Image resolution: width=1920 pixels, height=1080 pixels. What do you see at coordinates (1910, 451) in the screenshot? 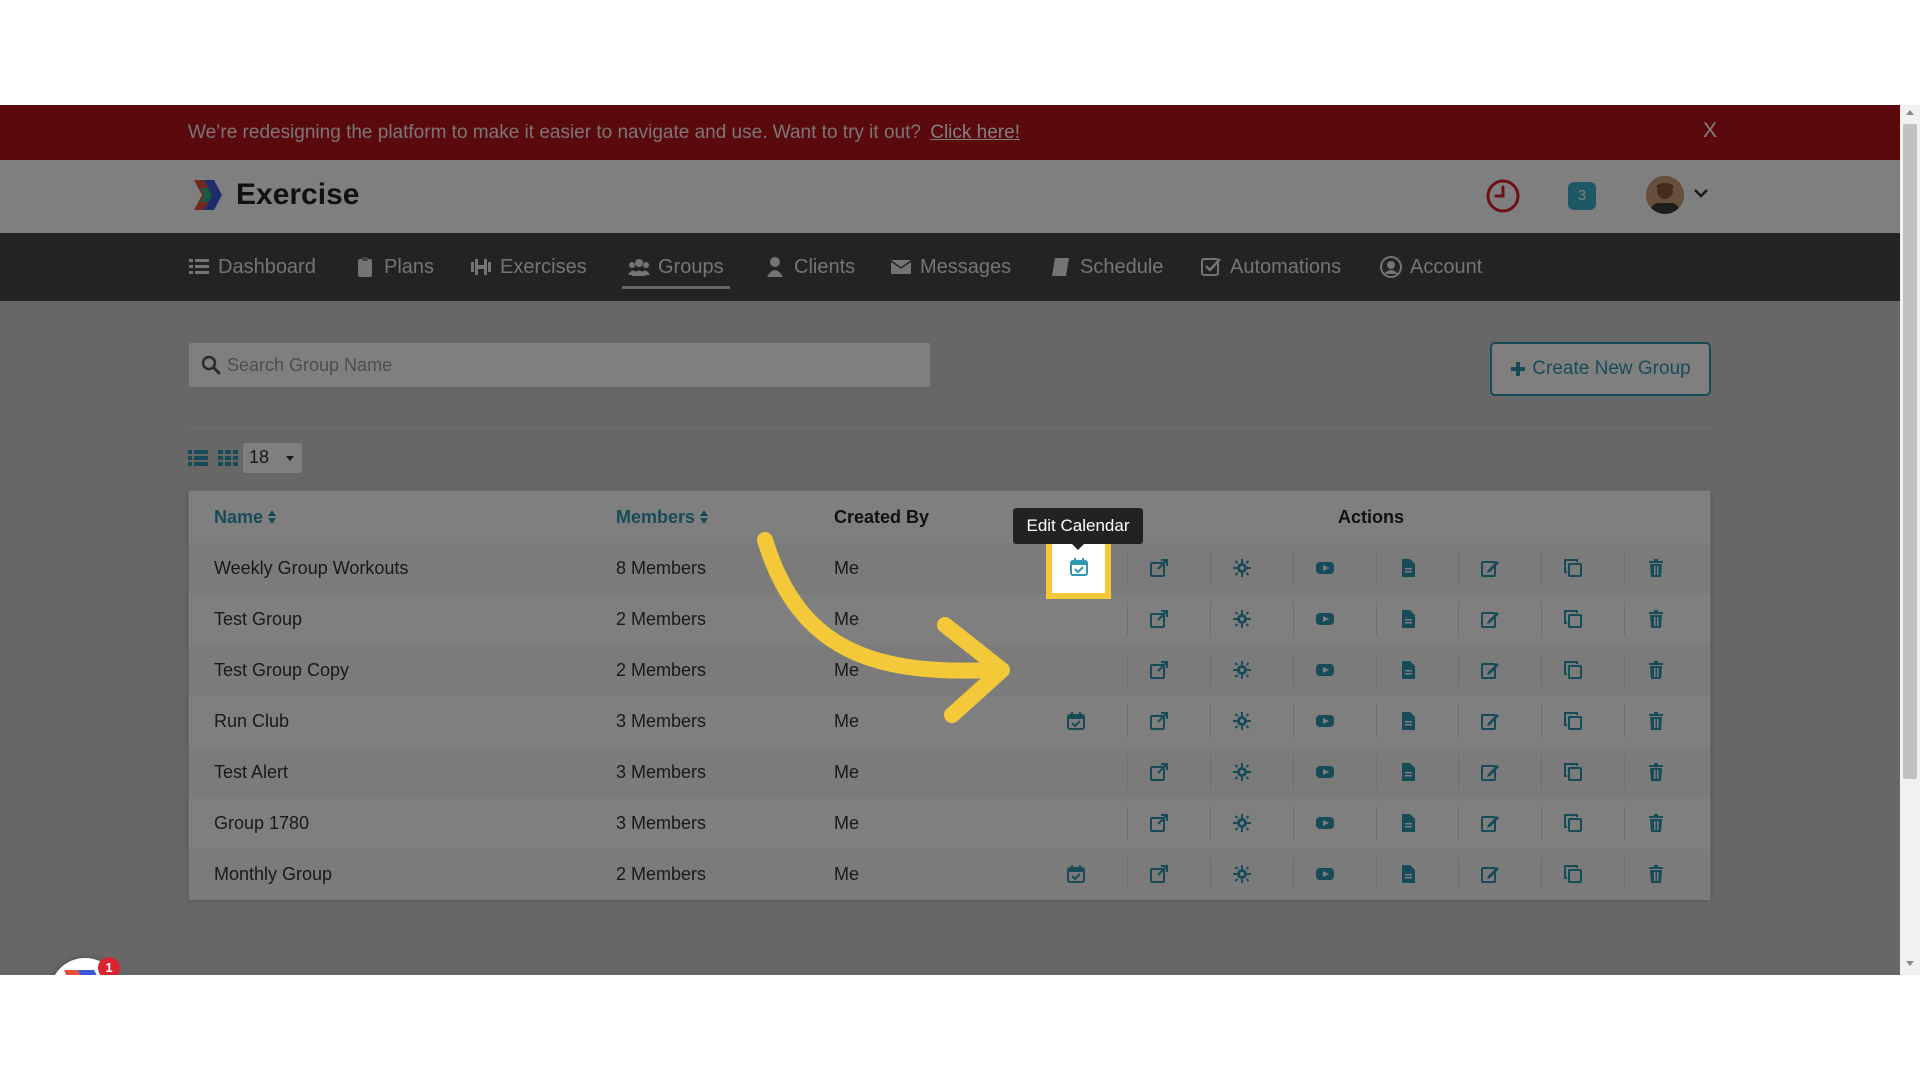
I see `scrollbar-thumb` at bounding box center [1910, 451].